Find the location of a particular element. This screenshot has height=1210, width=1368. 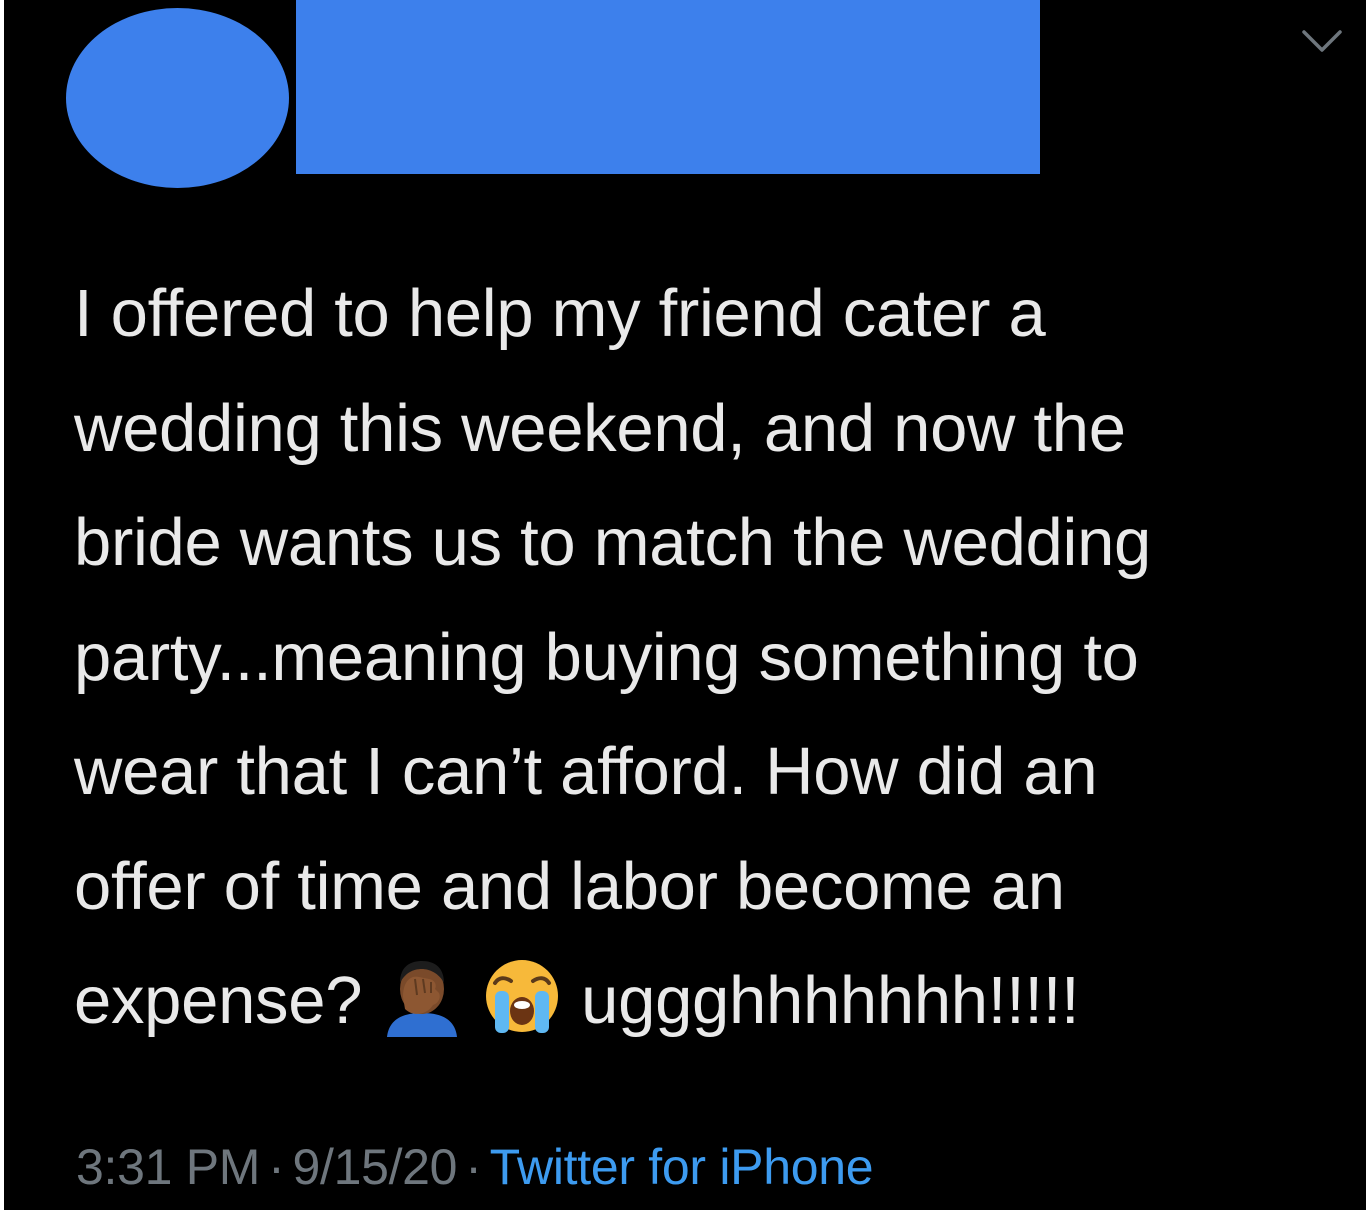

tweet-text-line: offer of time and labor become an is located at coordinates (569, 886).